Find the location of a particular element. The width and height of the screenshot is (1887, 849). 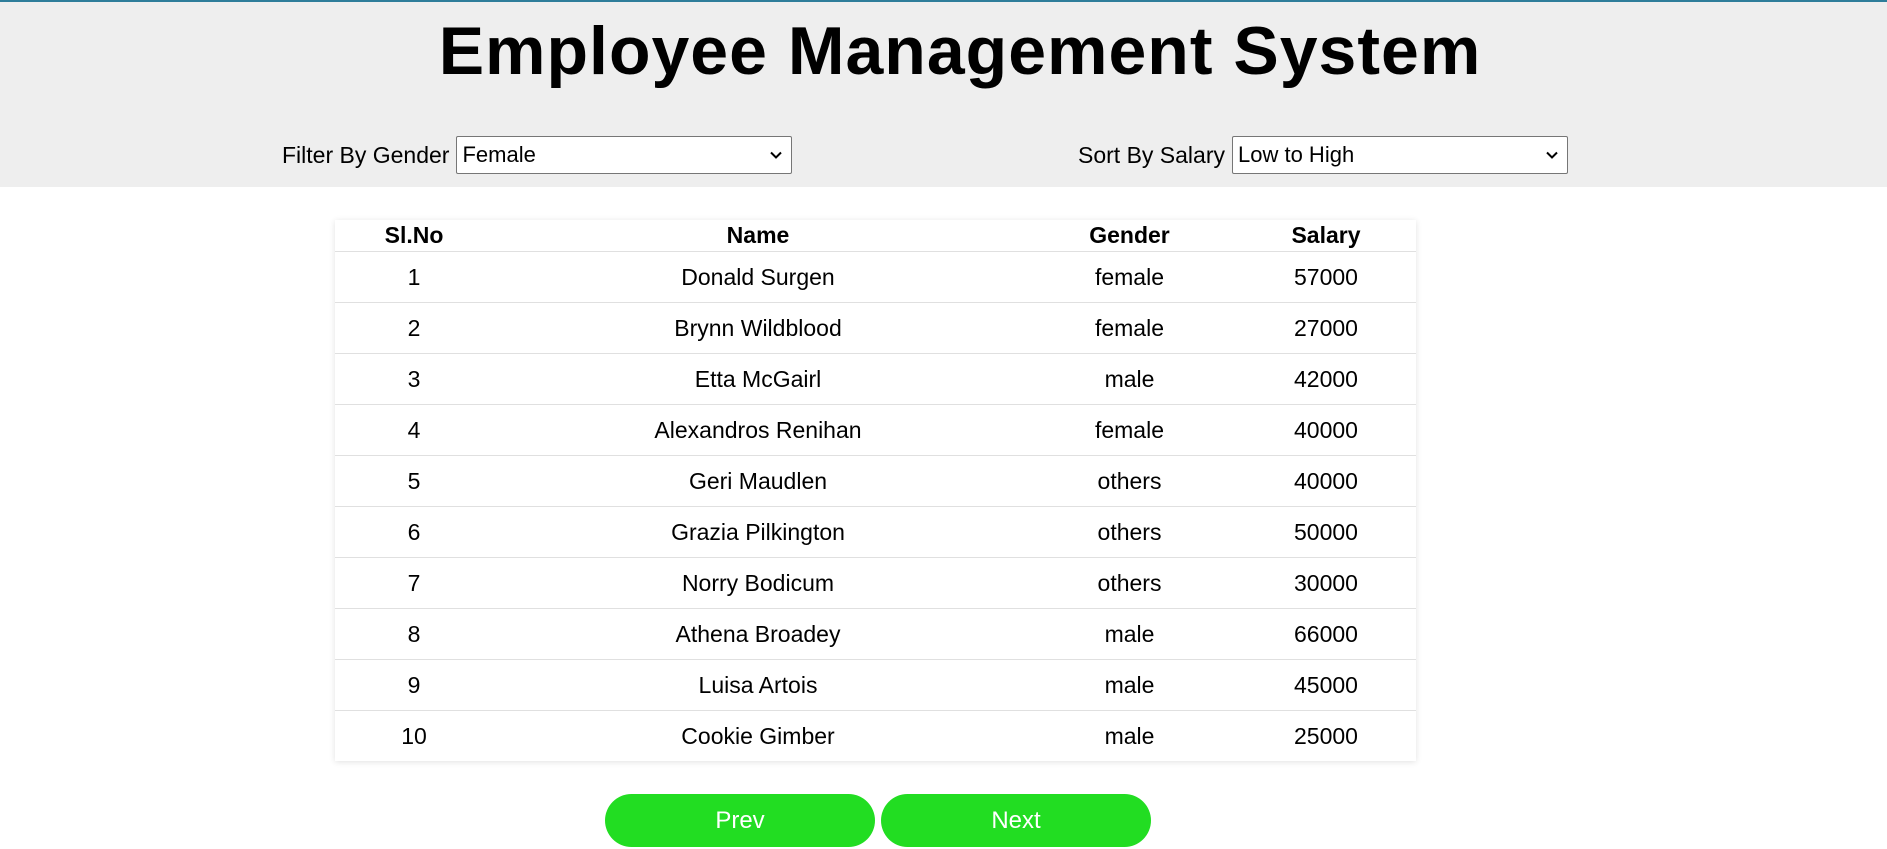

table-row: 1 Donald Surgen female 57000 is located at coordinates (875, 277).